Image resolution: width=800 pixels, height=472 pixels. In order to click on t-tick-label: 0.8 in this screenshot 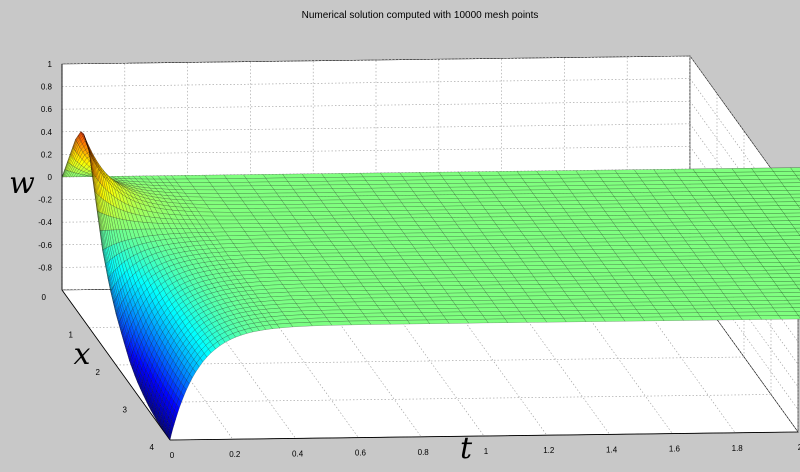, I will do `click(424, 452)`.